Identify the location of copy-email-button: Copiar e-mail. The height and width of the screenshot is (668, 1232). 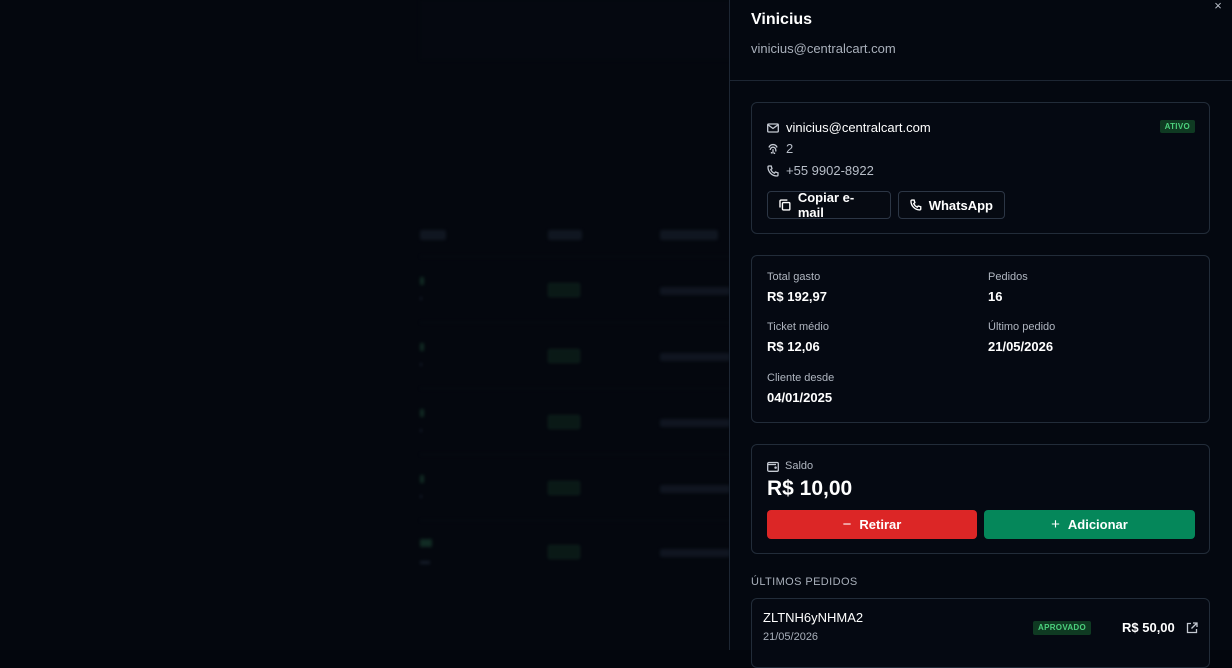
(829, 205).